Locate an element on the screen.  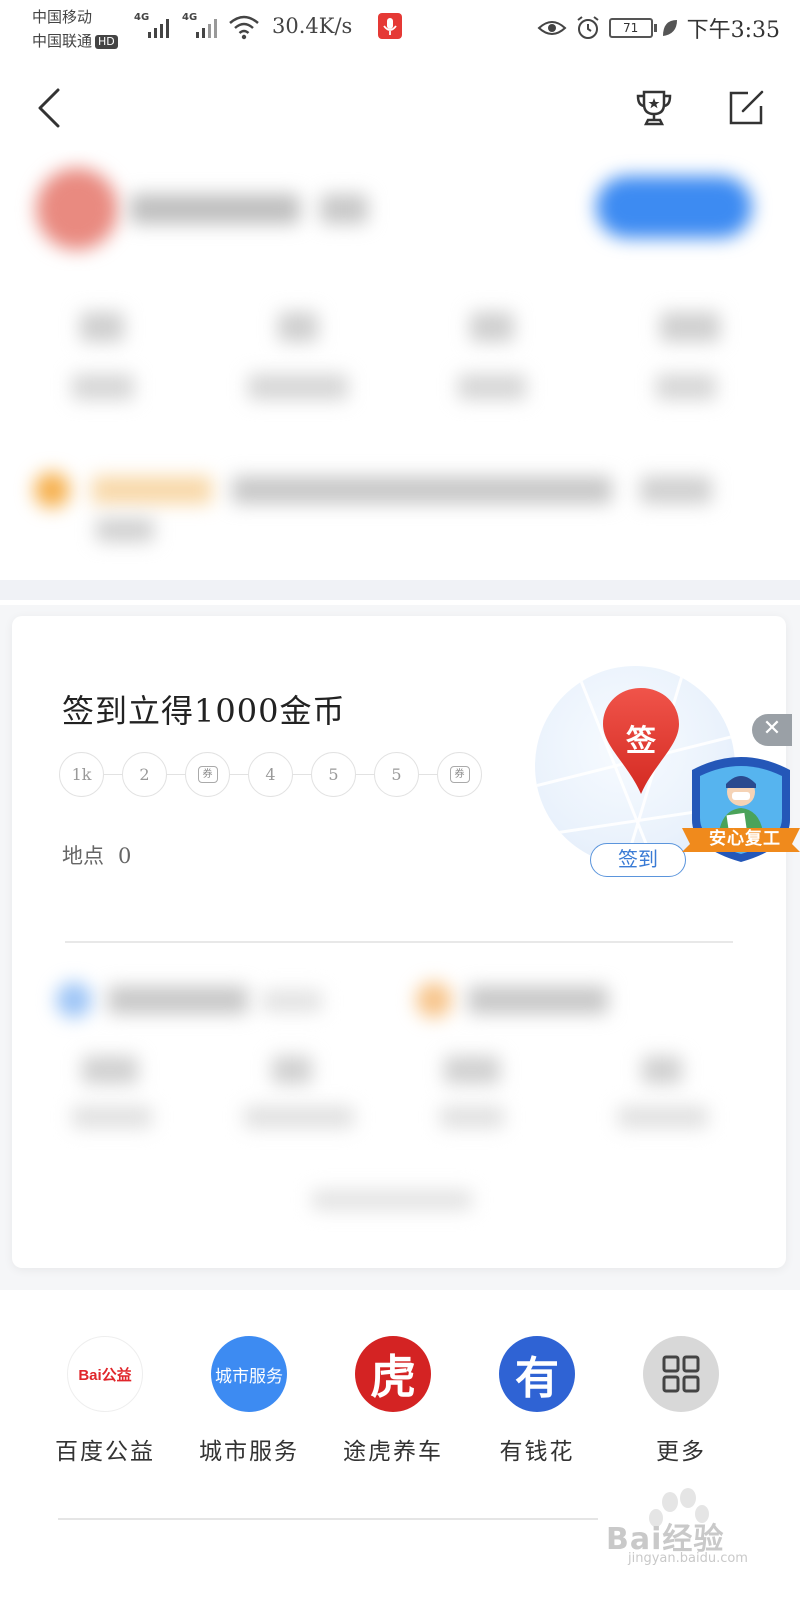
battery-icon: 71 is located at coordinates (632, 28).